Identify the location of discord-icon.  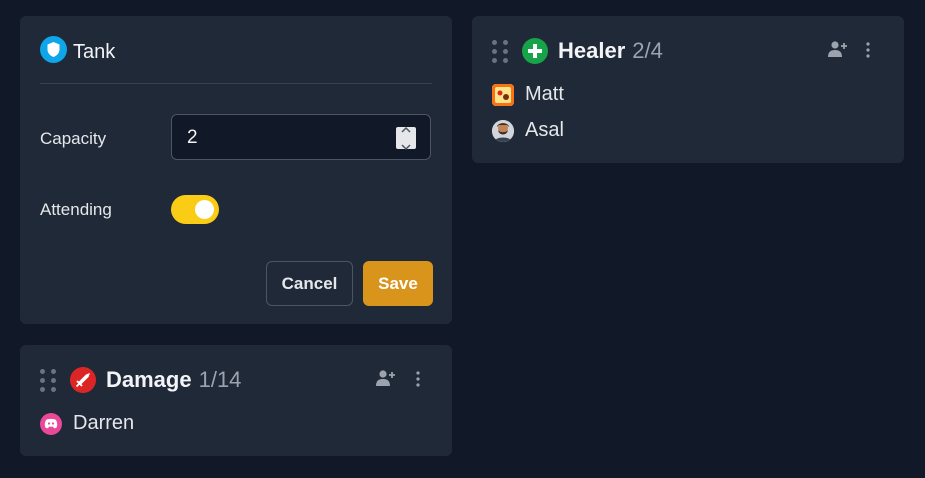
(51, 423).